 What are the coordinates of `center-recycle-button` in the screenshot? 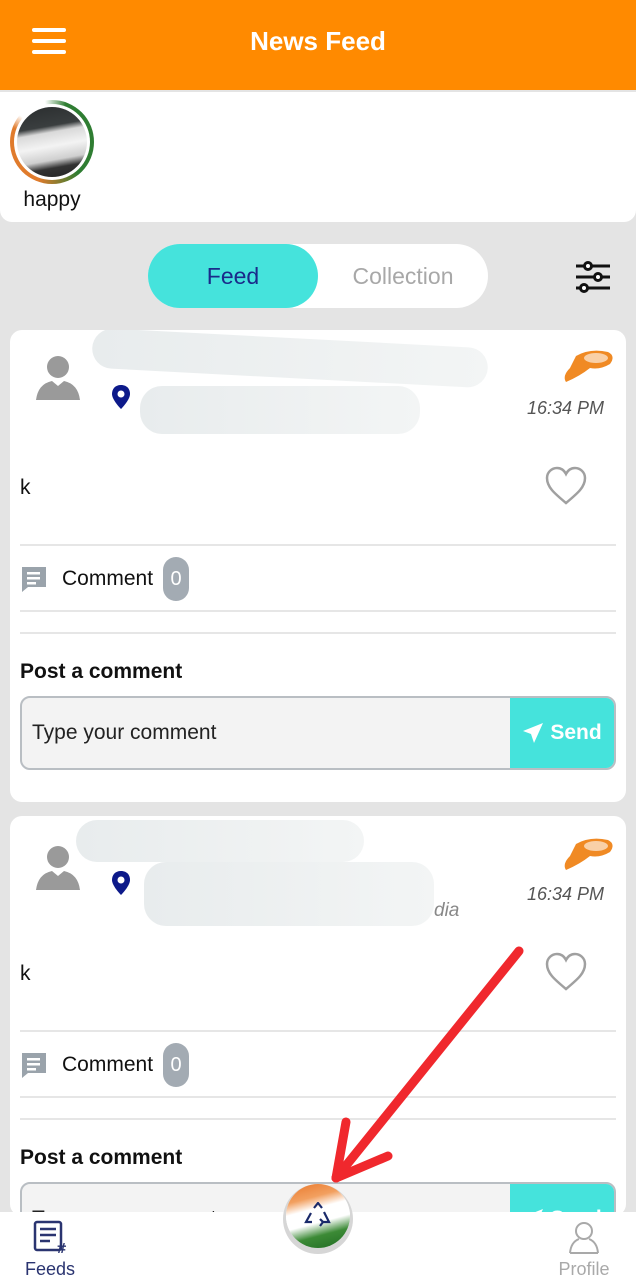 It's located at (318, 1216).